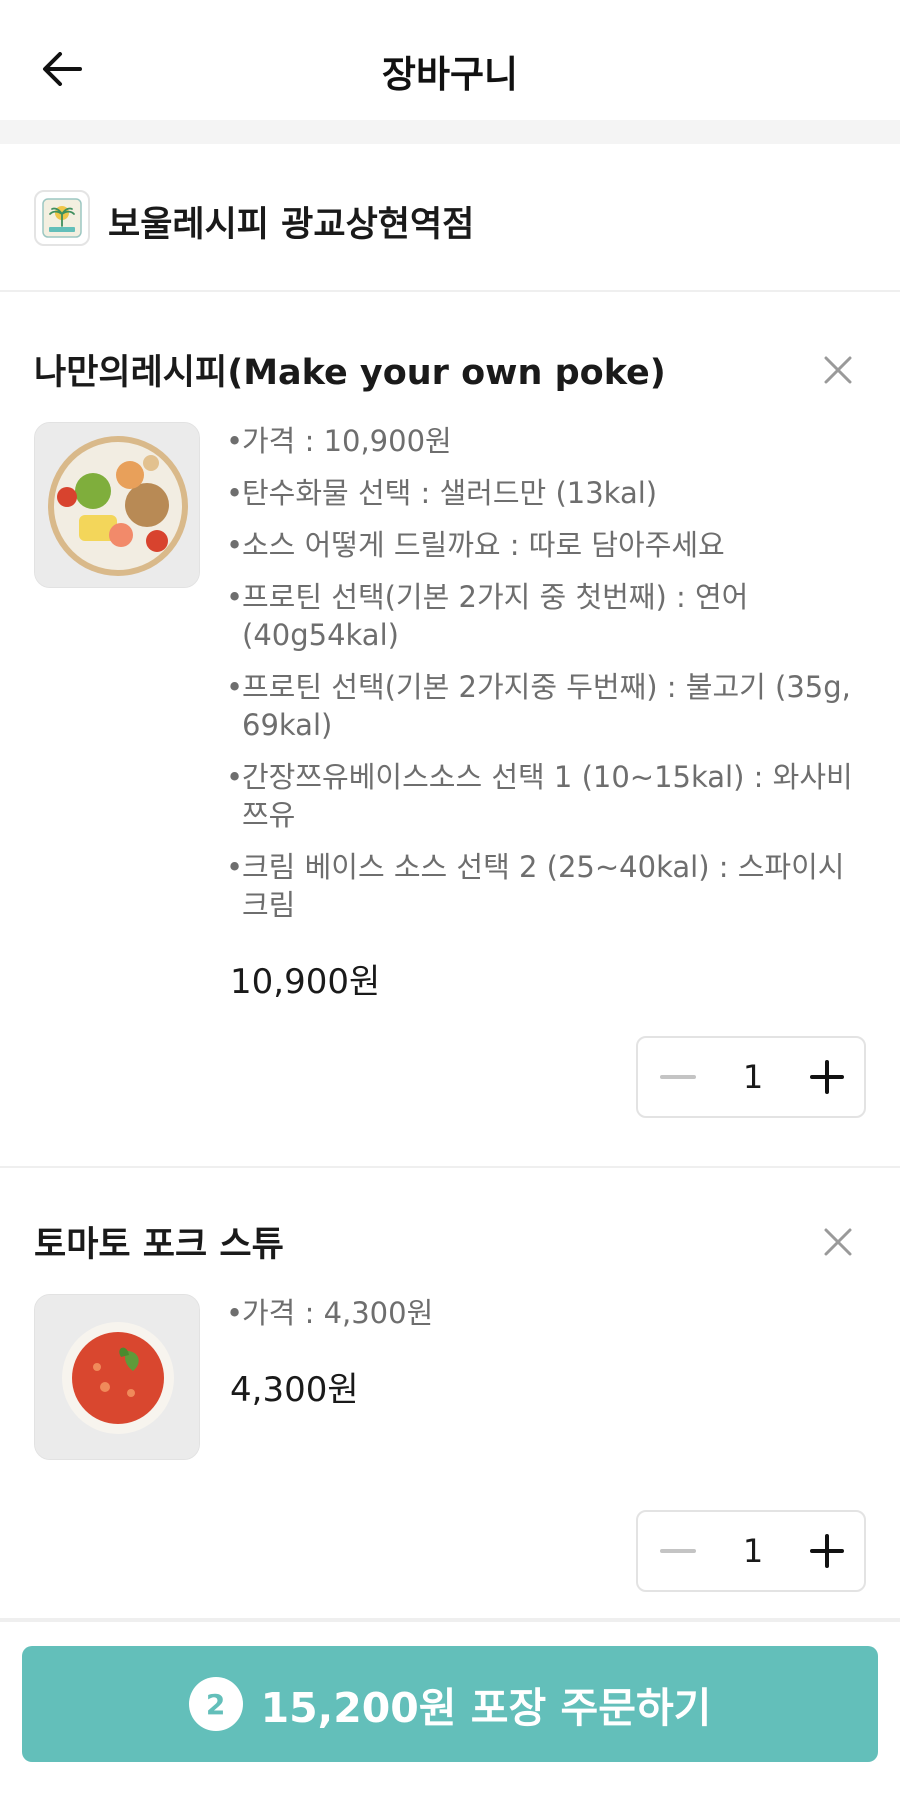 This screenshot has width=900, height=1794. Describe the element at coordinates (546, 796) in the screenshot. I see `option-line: 간장쯔유베이스소스 선택 1 (10~15kal) : 와사비 쯔유` at that location.